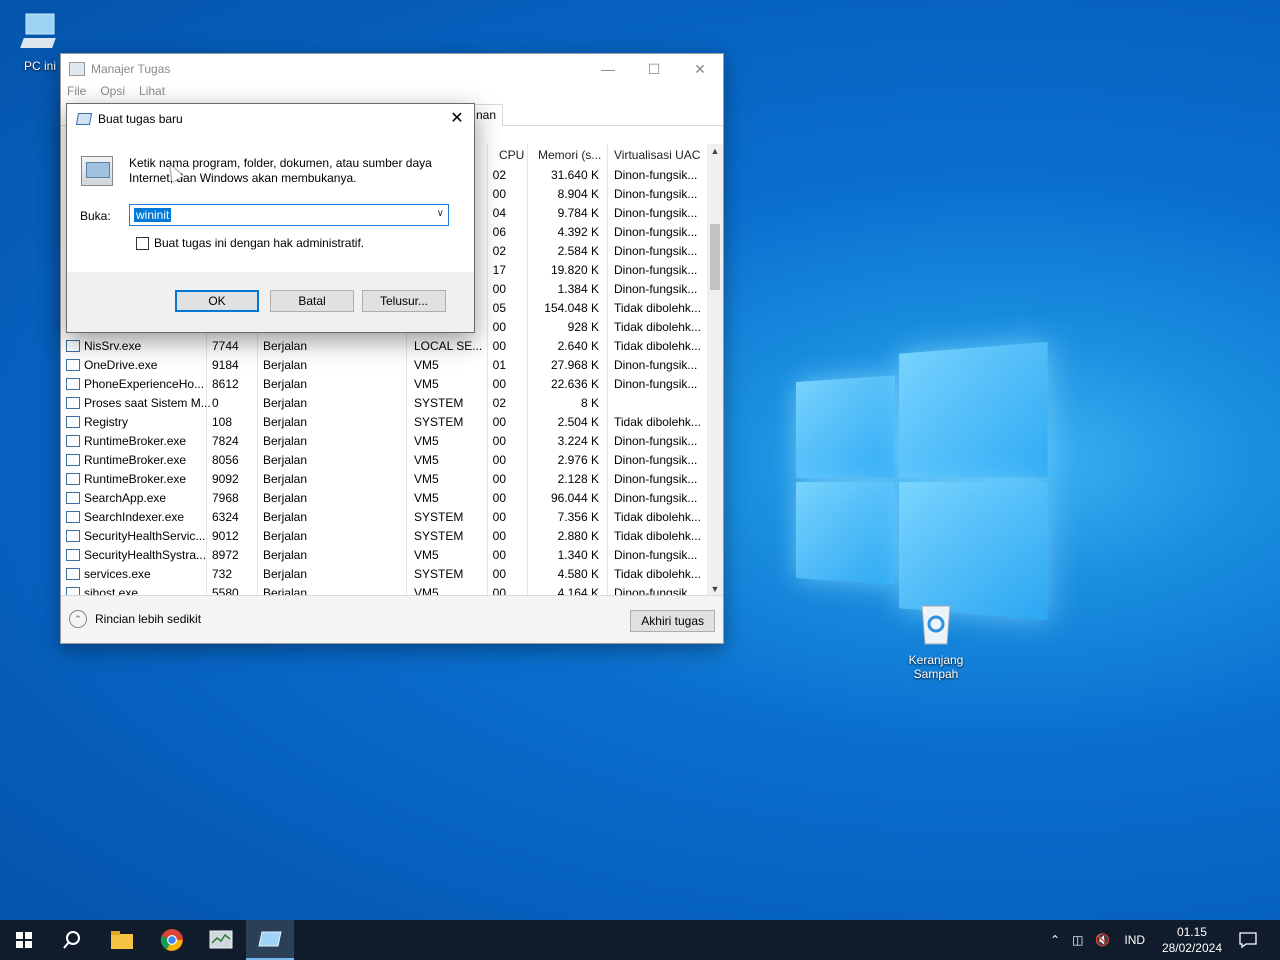  Describe the element at coordinates (440, 213) in the screenshot. I see `chevron-down-icon: ∨` at that location.